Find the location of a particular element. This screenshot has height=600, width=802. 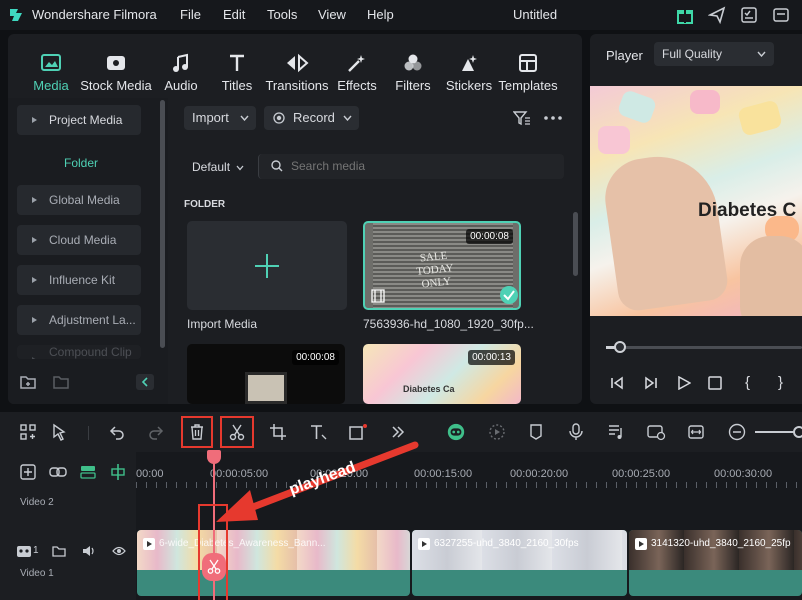

playback-track is located at coordinates (704, 347).